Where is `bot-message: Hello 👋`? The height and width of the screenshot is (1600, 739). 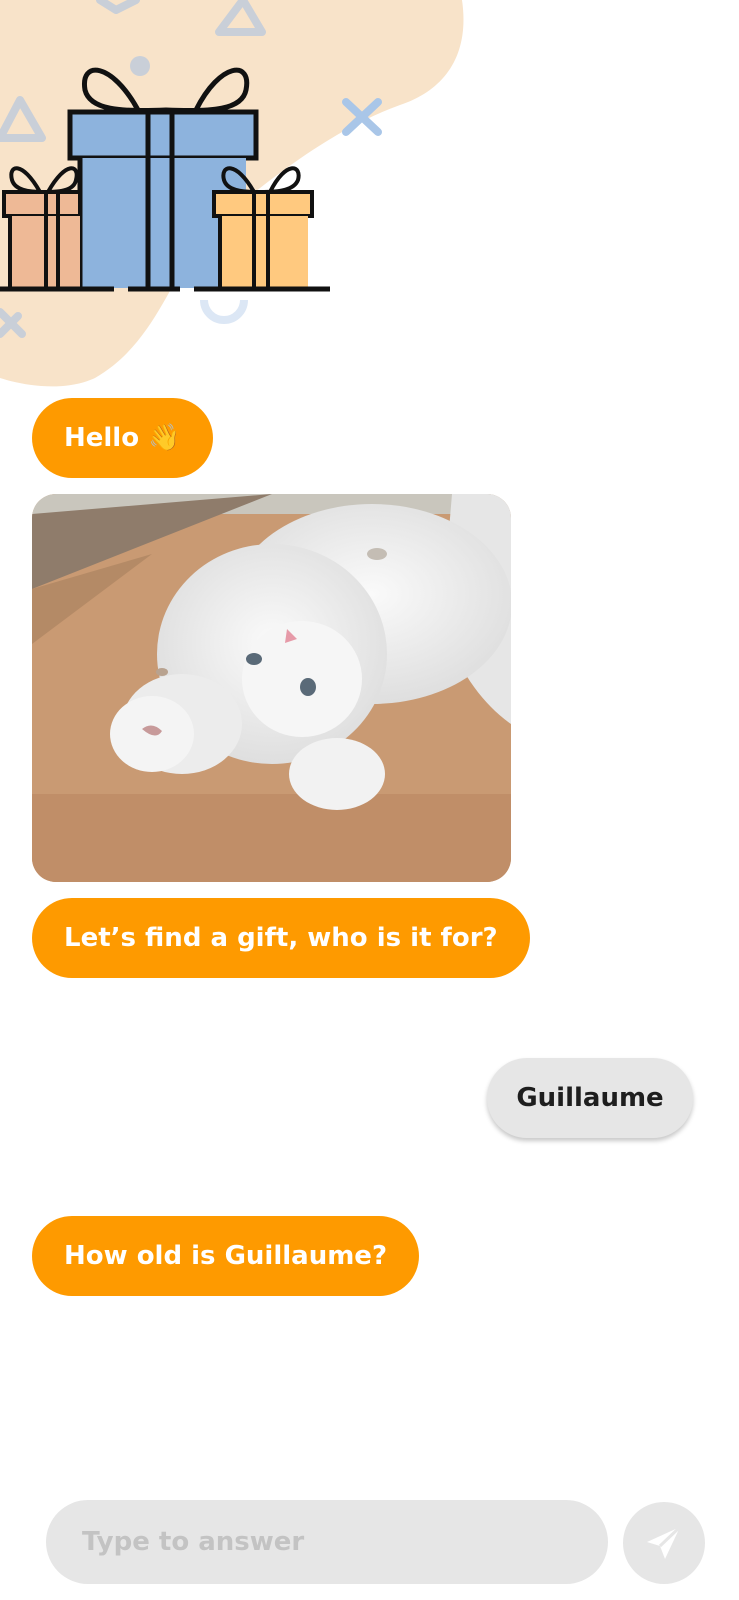 bot-message: Hello 👋 is located at coordinates (122, 438).